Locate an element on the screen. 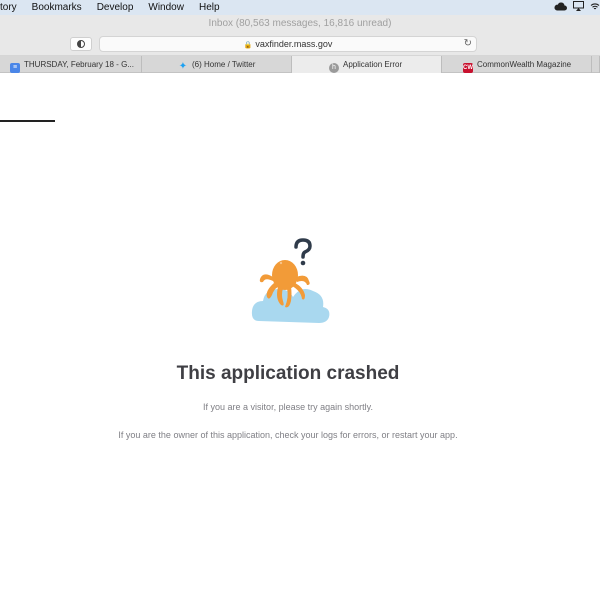 The width and height of the screenshot is (600, 600). google-docs-icon: ≡ is located at coordinates (15, 68).